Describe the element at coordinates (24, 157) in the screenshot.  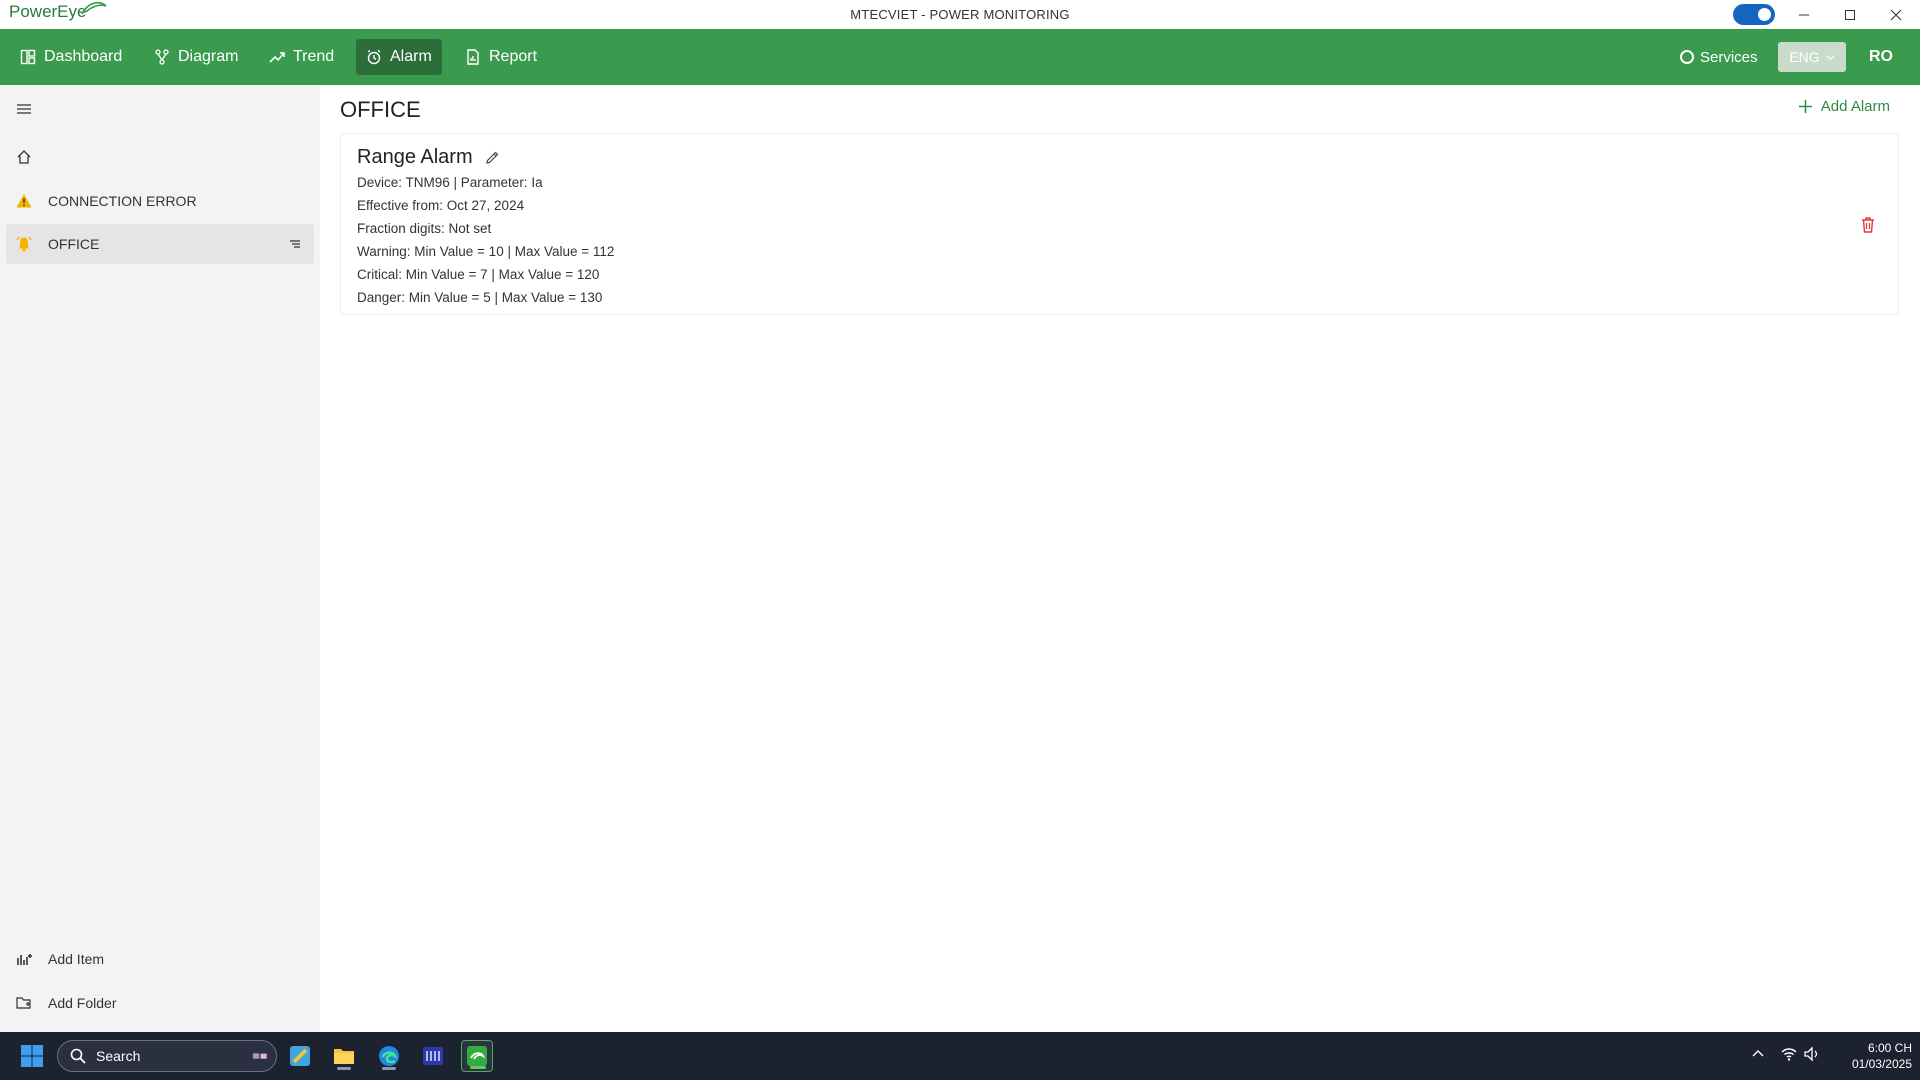
I see `home-icon` at that location.